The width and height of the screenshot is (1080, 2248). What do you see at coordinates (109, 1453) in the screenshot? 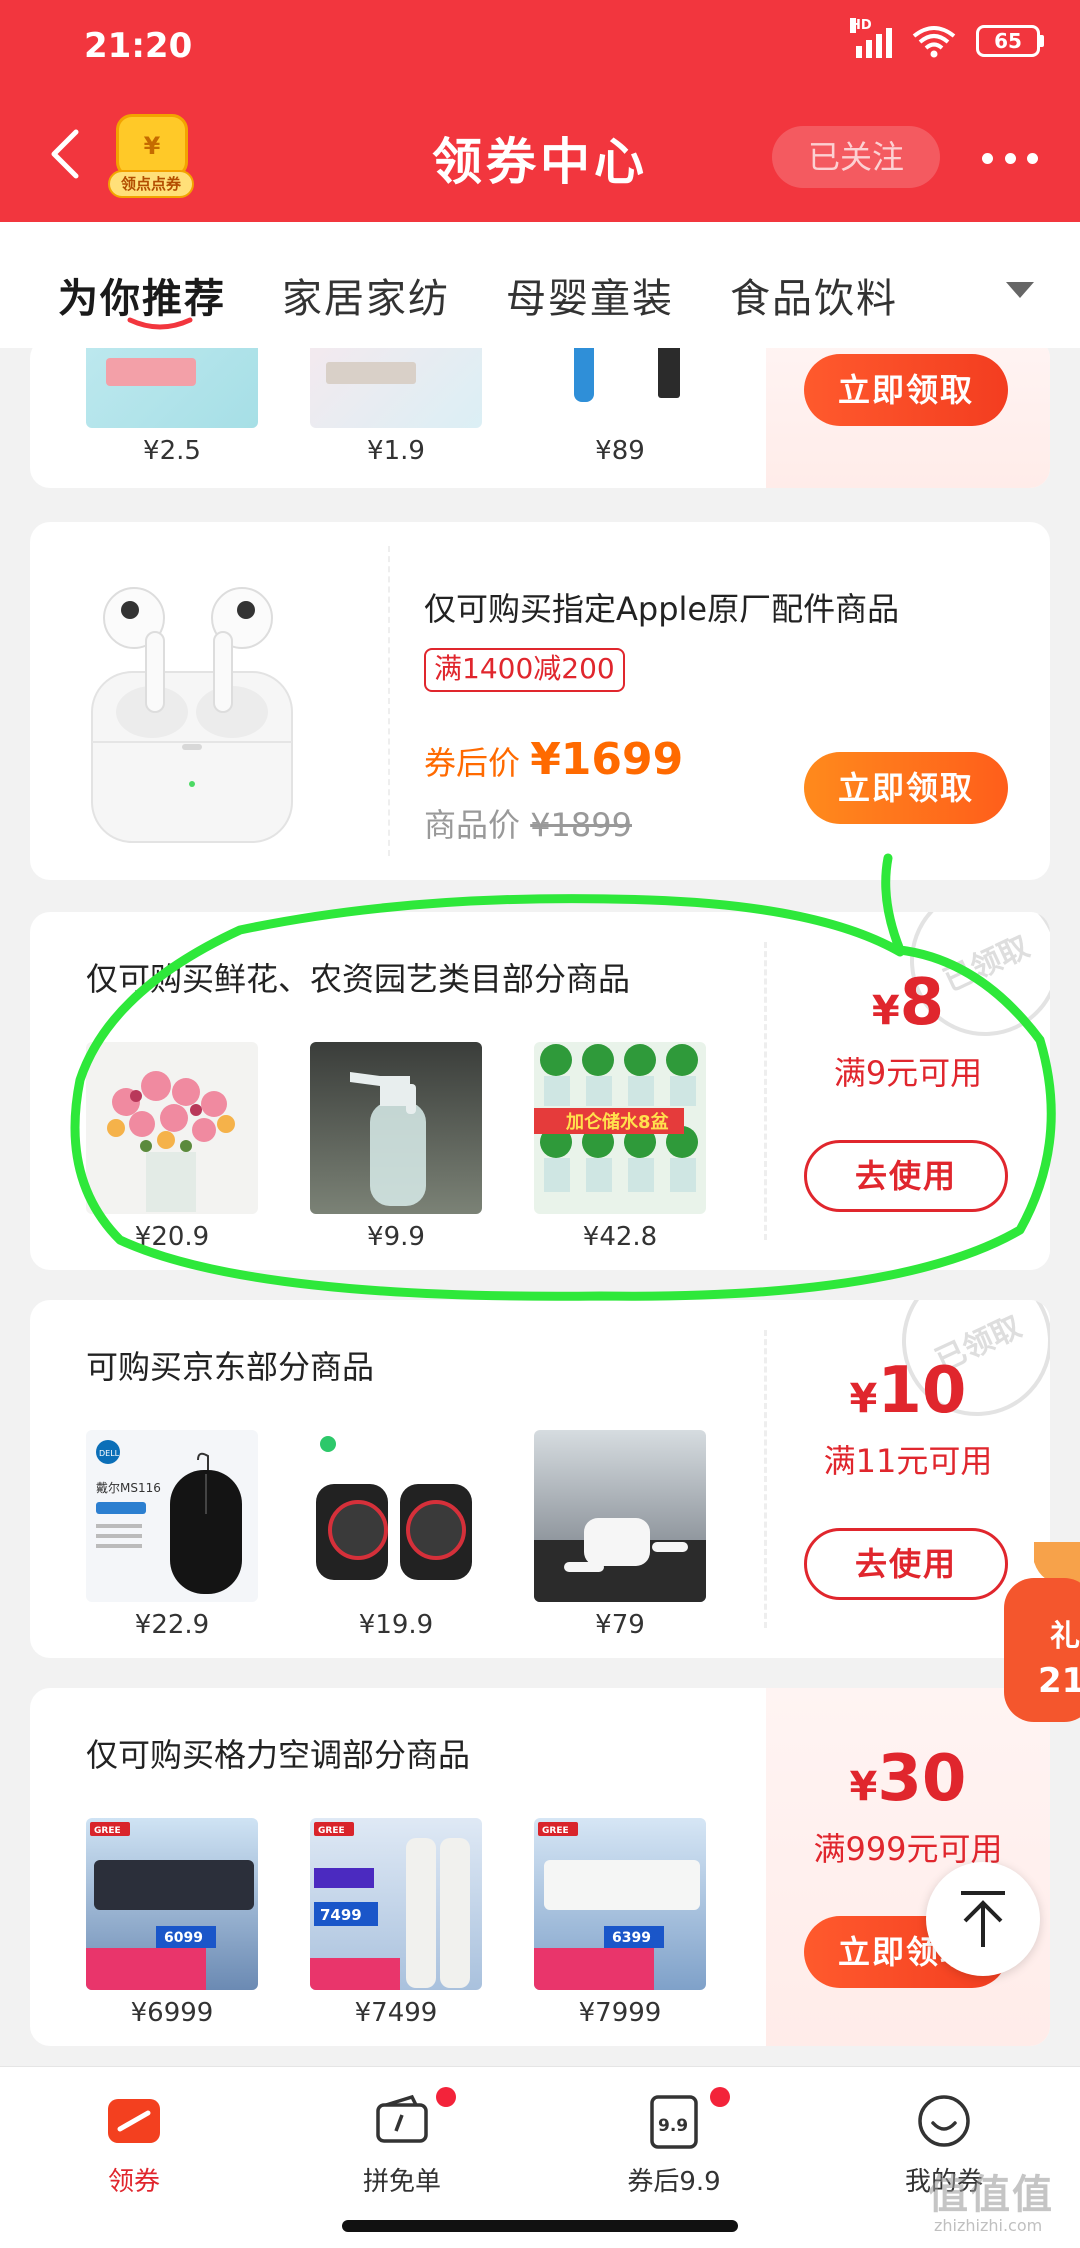
I see `brand-text: DELL` at bounding box center [109, 1453].